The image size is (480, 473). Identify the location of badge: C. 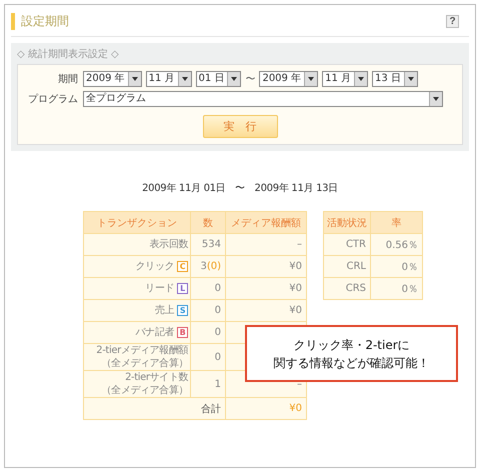
(182, 266).